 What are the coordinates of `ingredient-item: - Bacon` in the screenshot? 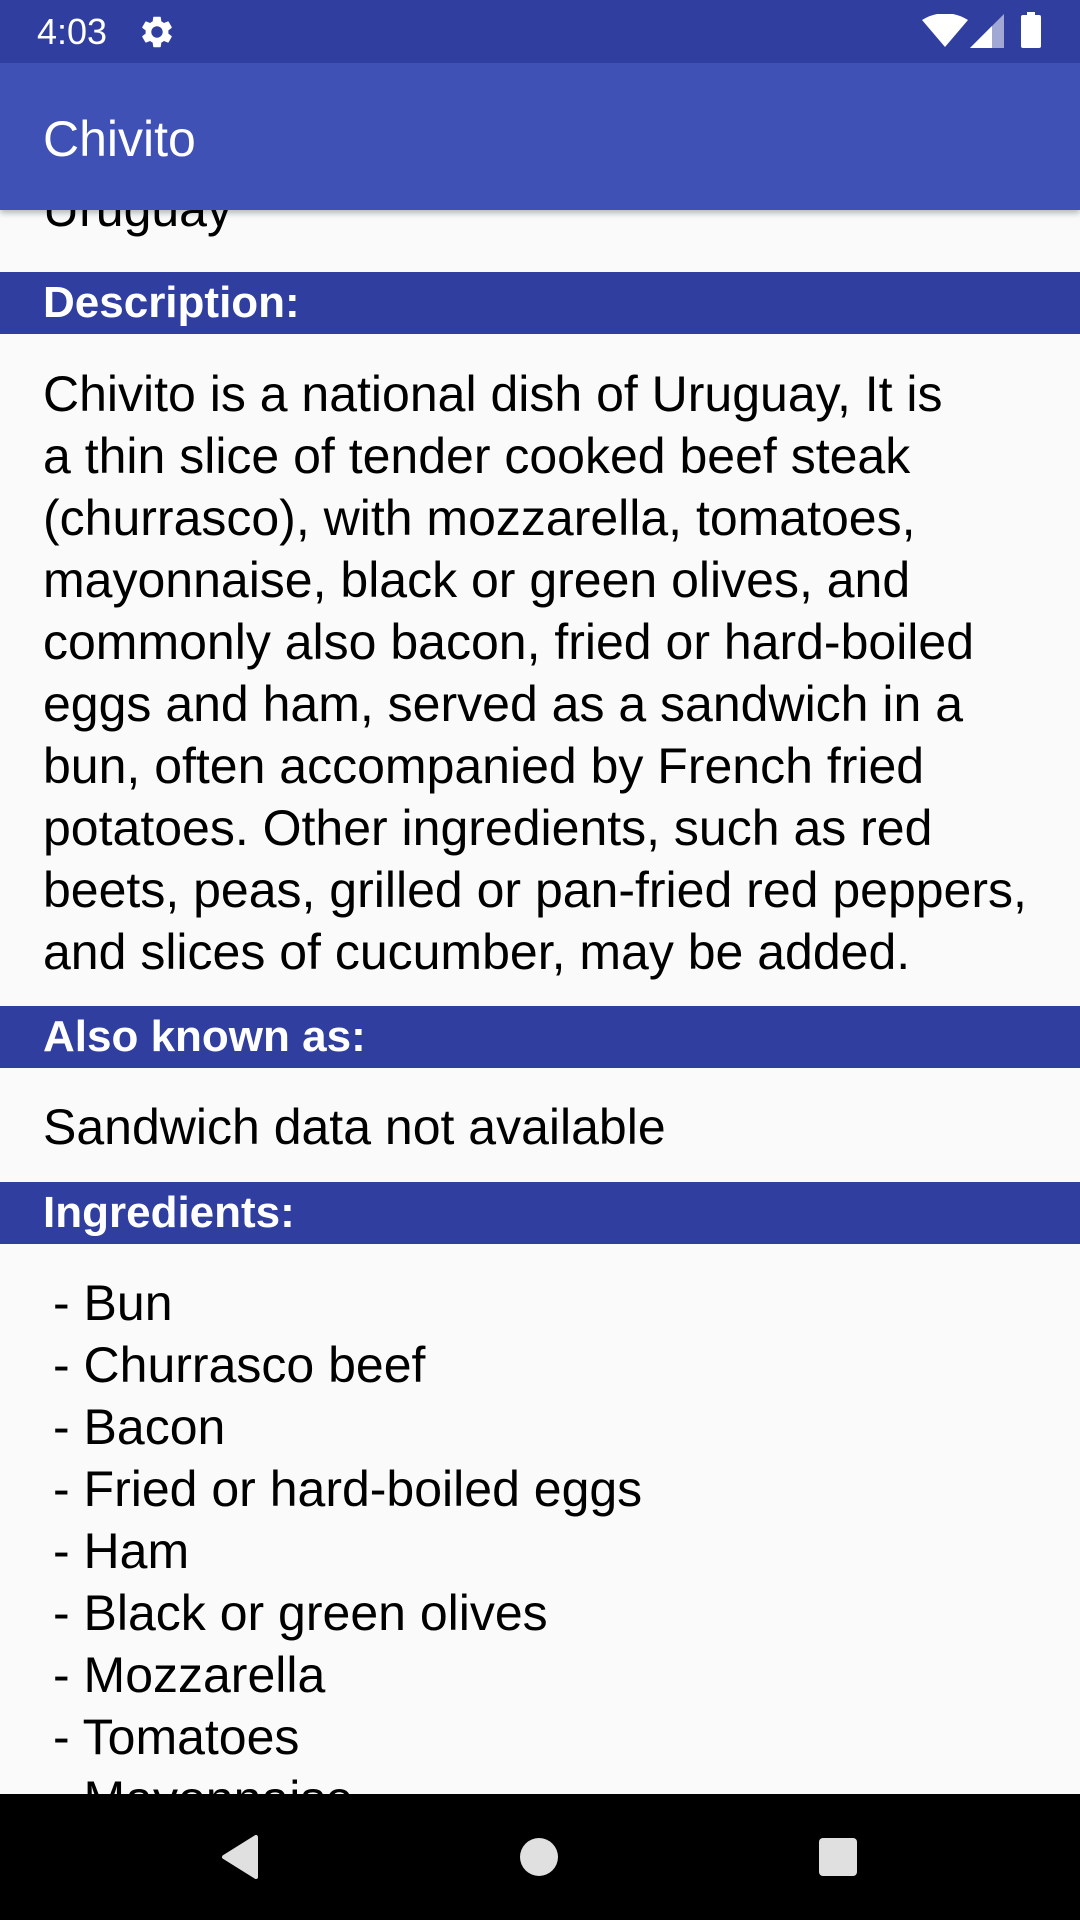 It's located at (139, 1427).